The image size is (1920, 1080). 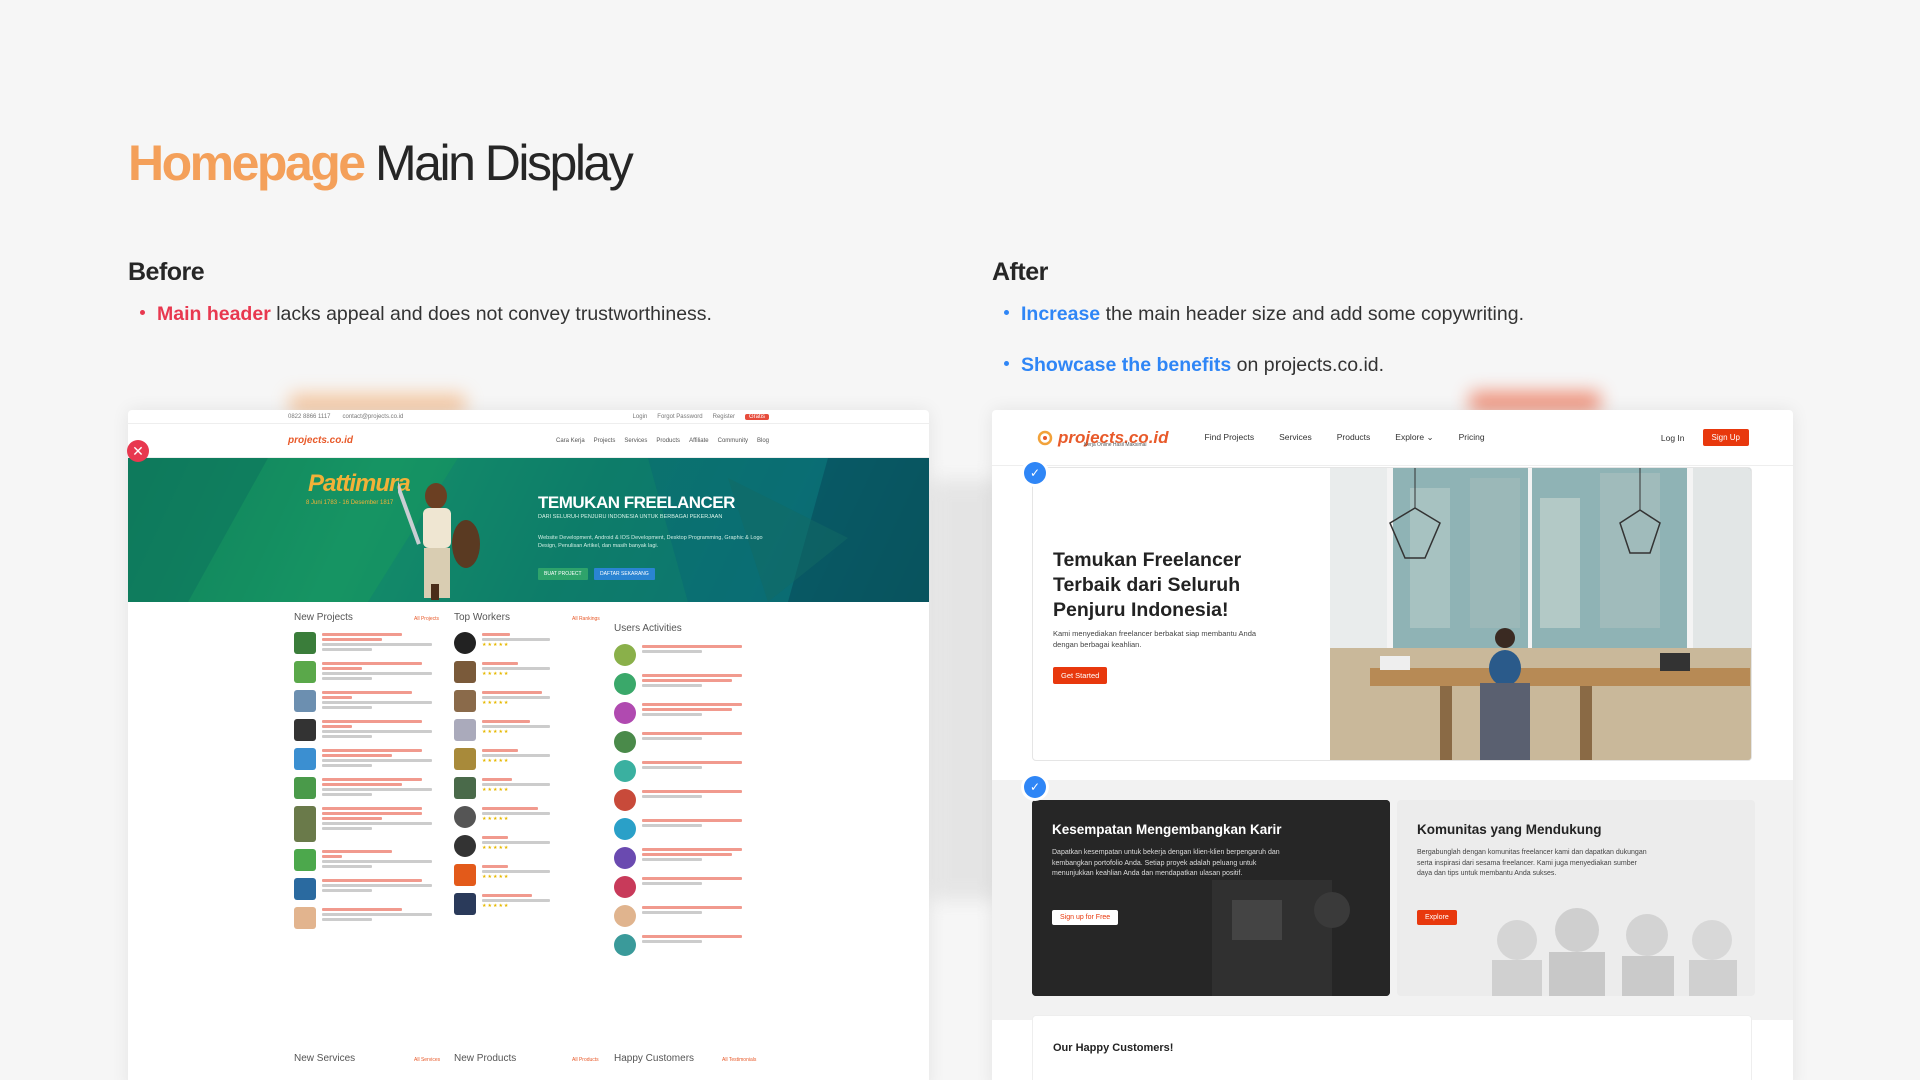 I want to click on blur-decoration, so click(x=965, y=690).